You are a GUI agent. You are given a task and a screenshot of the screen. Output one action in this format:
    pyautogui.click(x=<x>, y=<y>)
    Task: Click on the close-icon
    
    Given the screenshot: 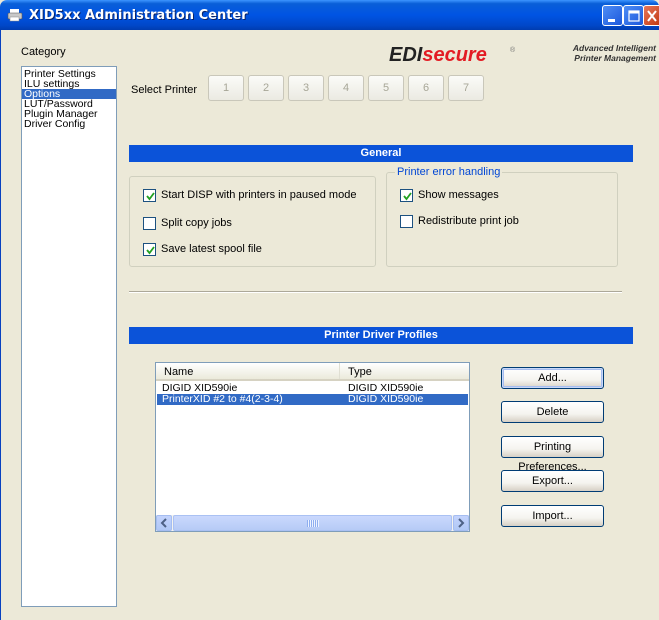 What is the action you would take?
    pyautogui.click(x=652, y=16)
    